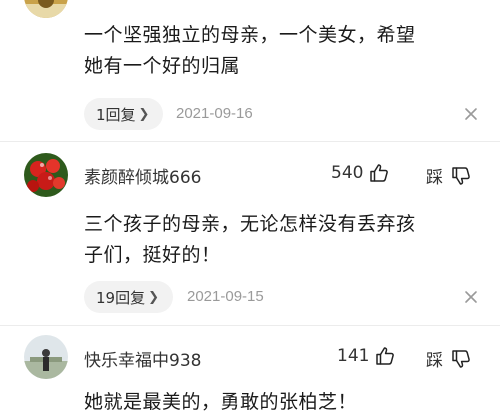 Image resolution: width=500 pixels, height=414 pixels. Describe the element at coordinates (214, 113) in the screenshot. I see `comment-date: 2021-09-16` at that location.